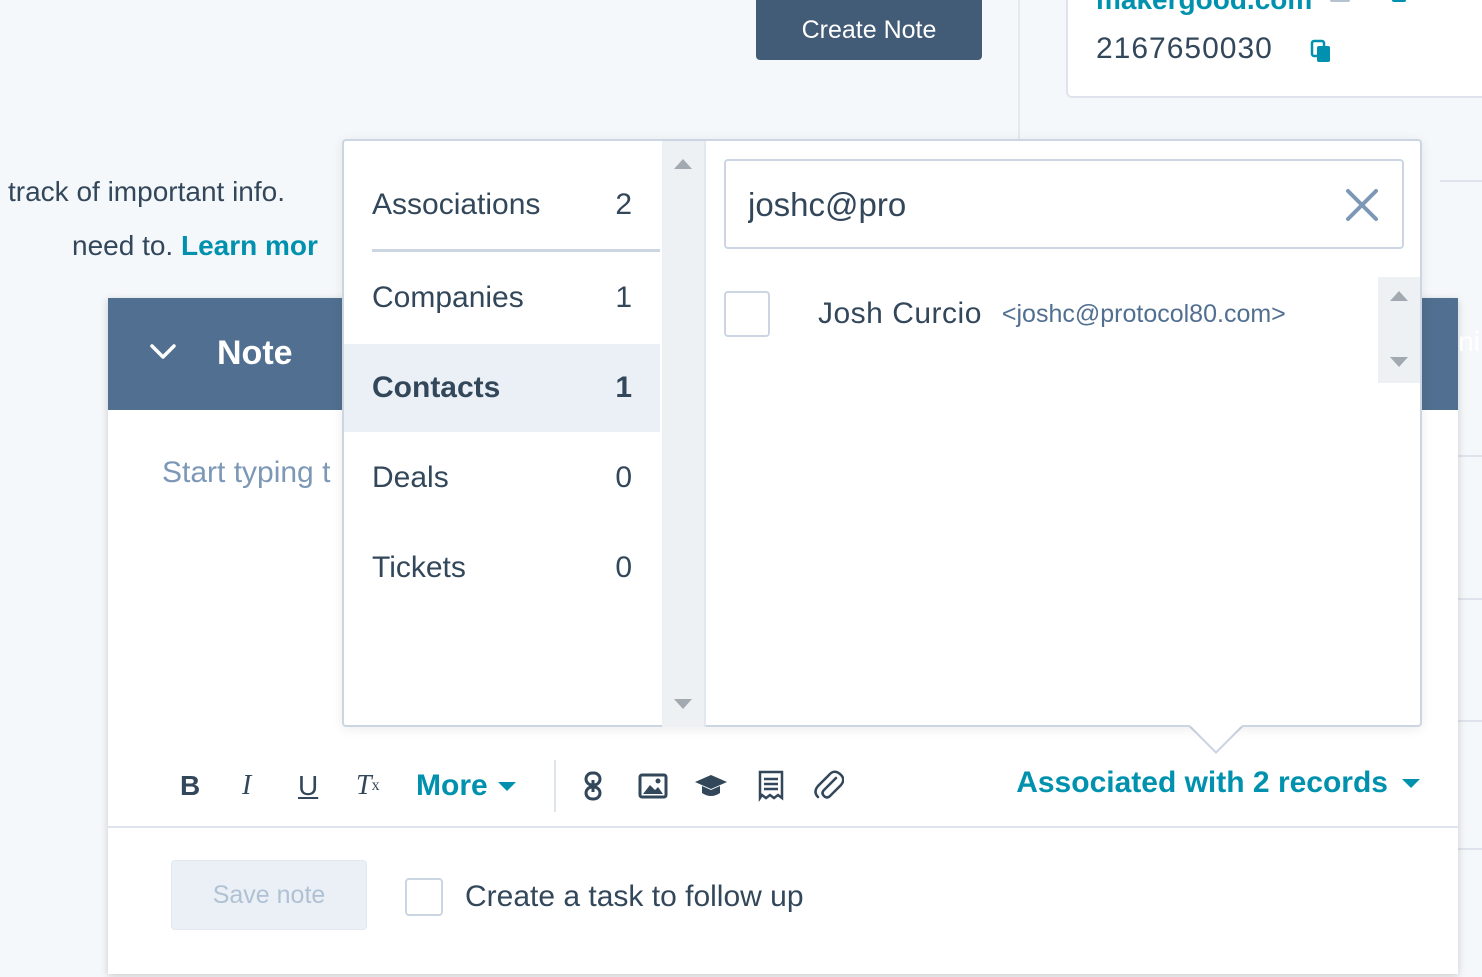  What do you see at coordinates (1028, 205) in the screenshot?
I see `association-search-input` at bounding box center [1028, 205].